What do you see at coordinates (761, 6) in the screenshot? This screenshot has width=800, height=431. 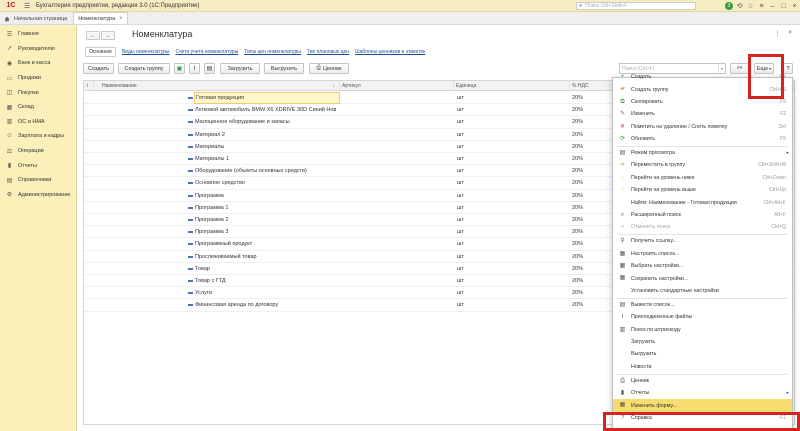 I see `menu-more-icon: ≡` at bounding box center [761, 6].